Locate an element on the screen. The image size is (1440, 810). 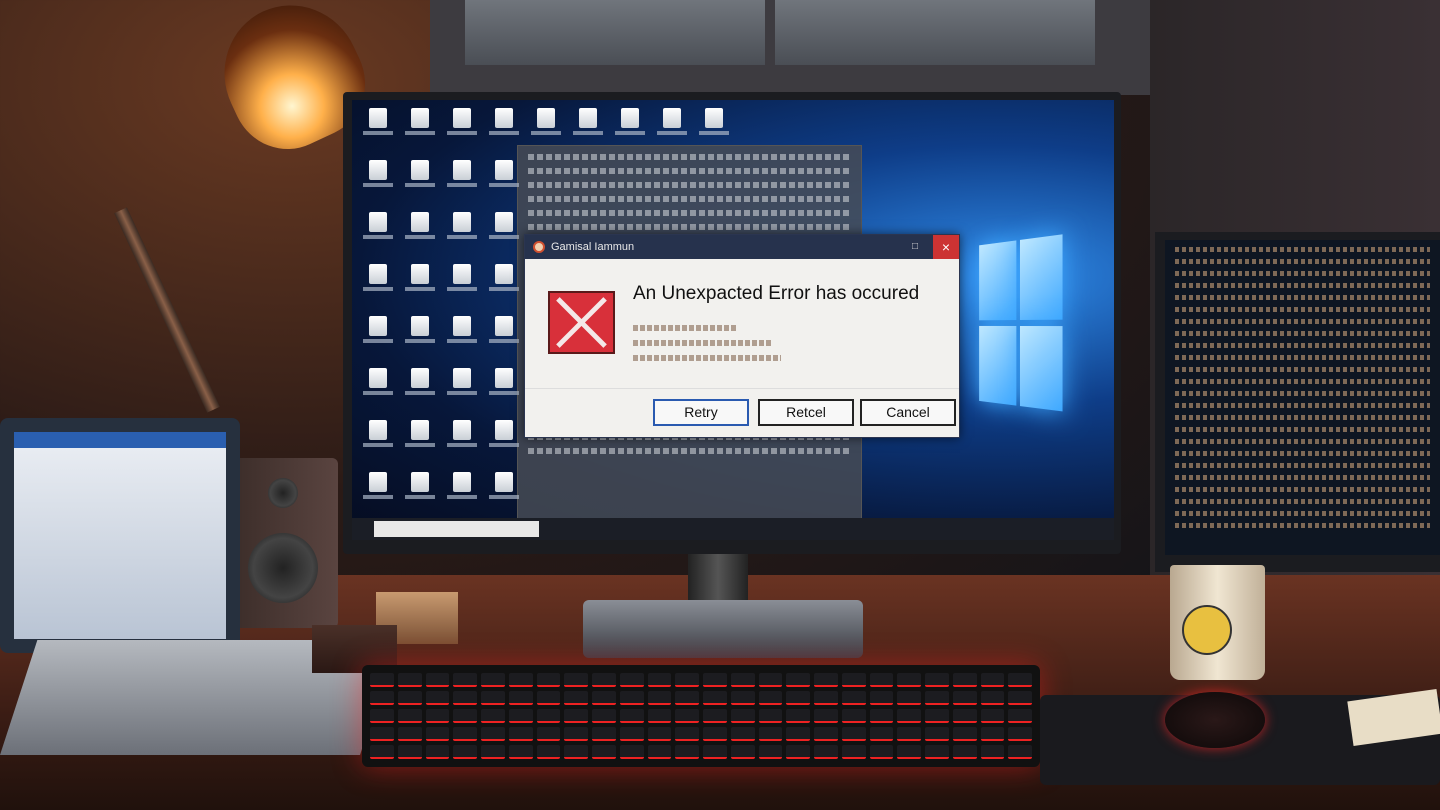
mouse is located at coordinates (1215, 720).